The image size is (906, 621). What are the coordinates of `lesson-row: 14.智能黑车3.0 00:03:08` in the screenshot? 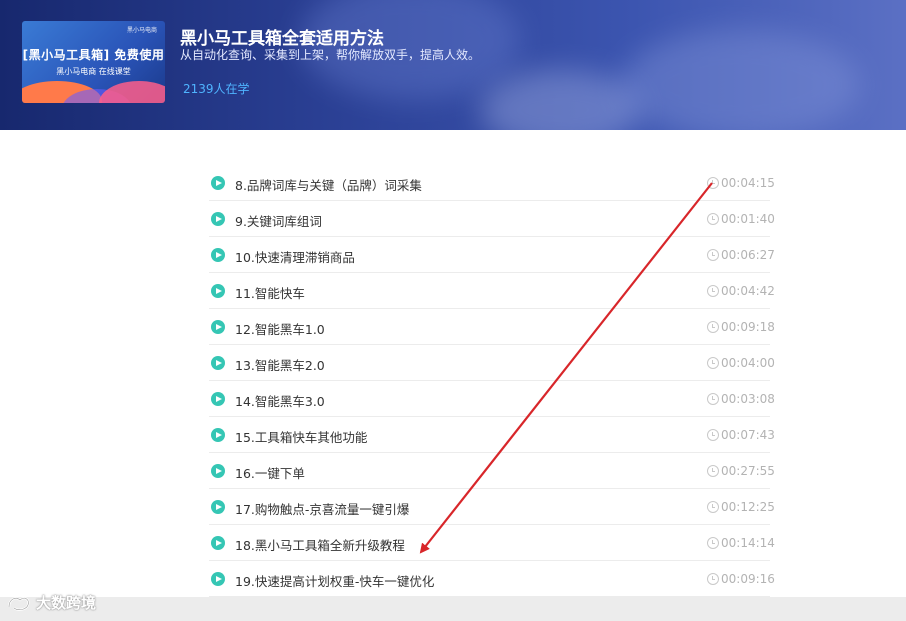 It's located at (492, 399).